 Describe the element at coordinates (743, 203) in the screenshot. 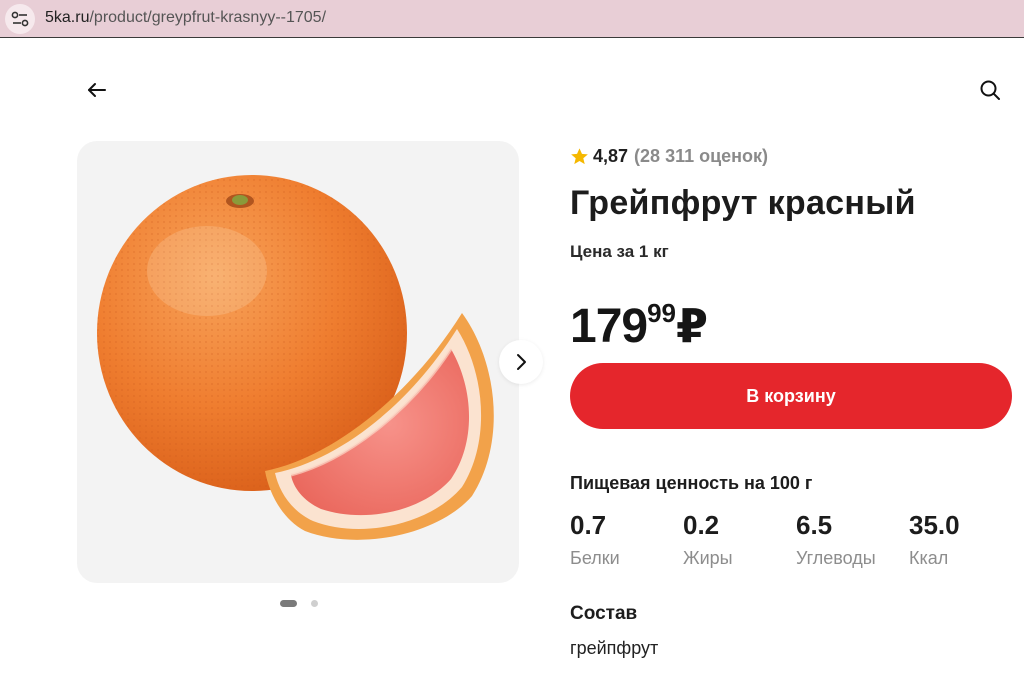

I see `product-title: Грейпфрут красный` at that location.